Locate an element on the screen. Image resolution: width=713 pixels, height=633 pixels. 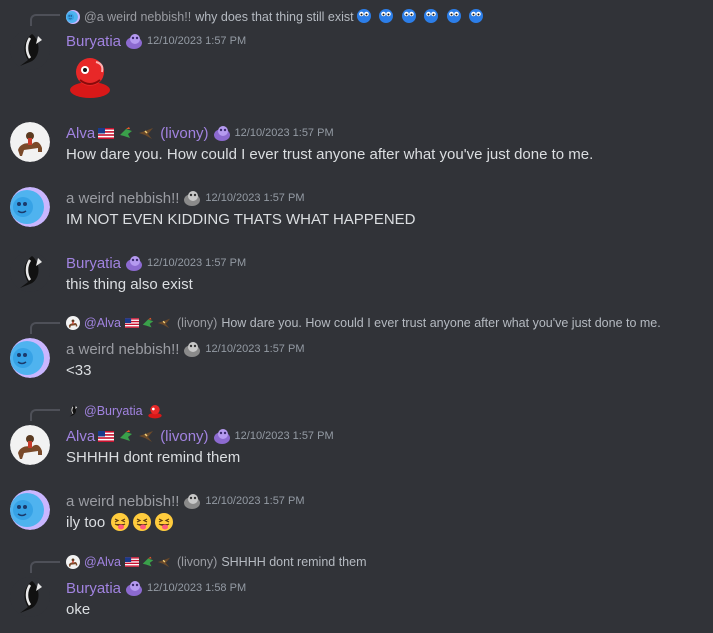
reply-preview: @Buryatia is located at coordinates (114, 411).